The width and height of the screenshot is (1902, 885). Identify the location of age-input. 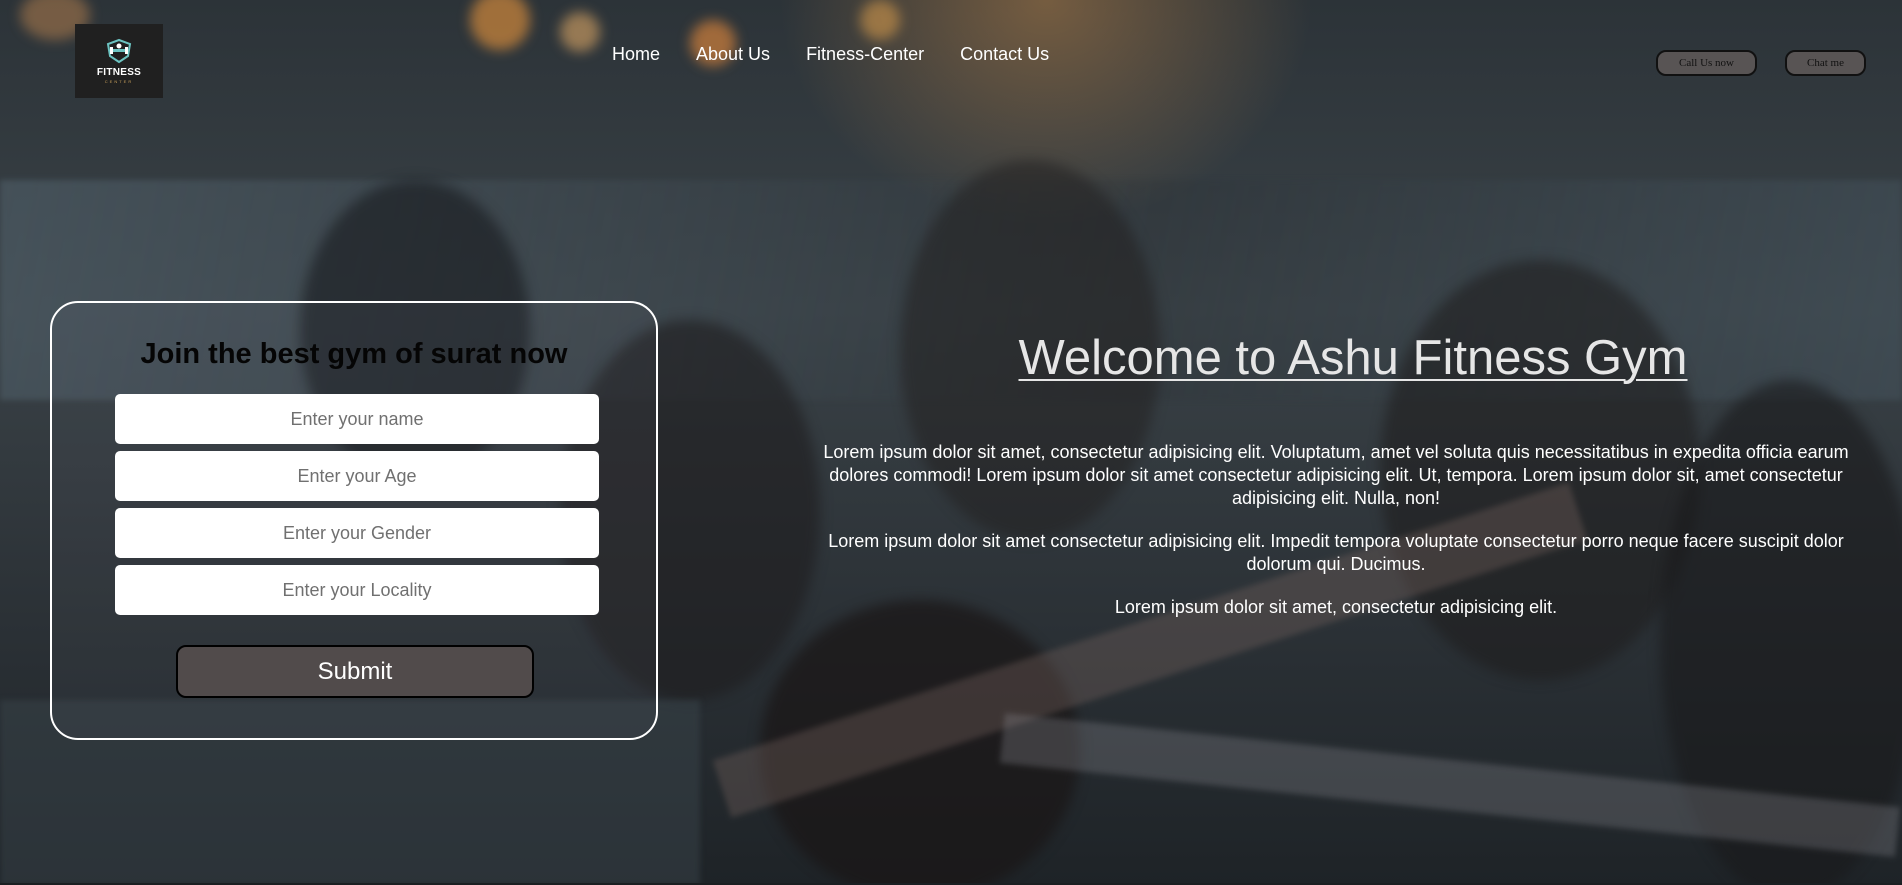
(357, 476).